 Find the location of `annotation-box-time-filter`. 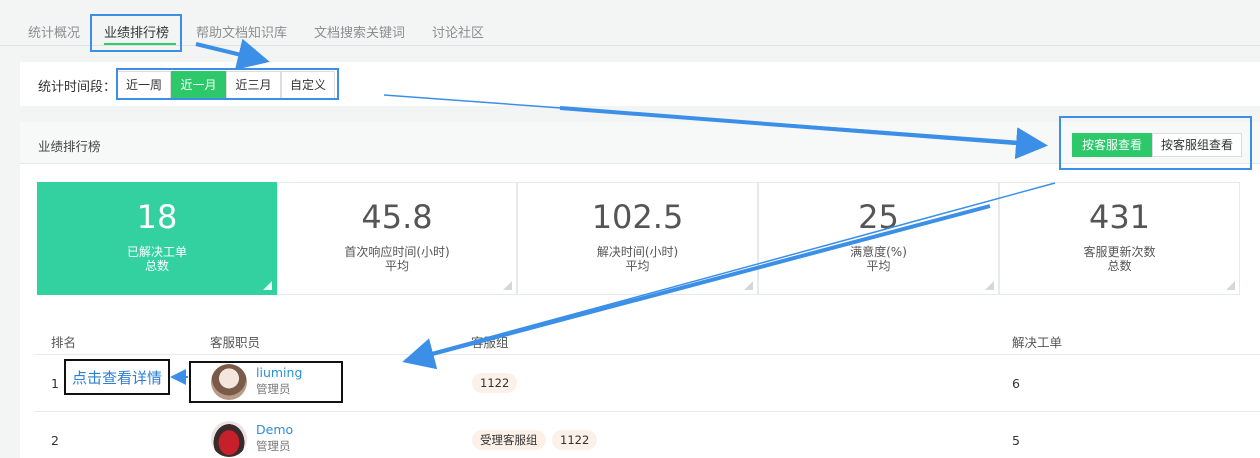

annotation-box-time-filter is located at coordinates (227, 84).